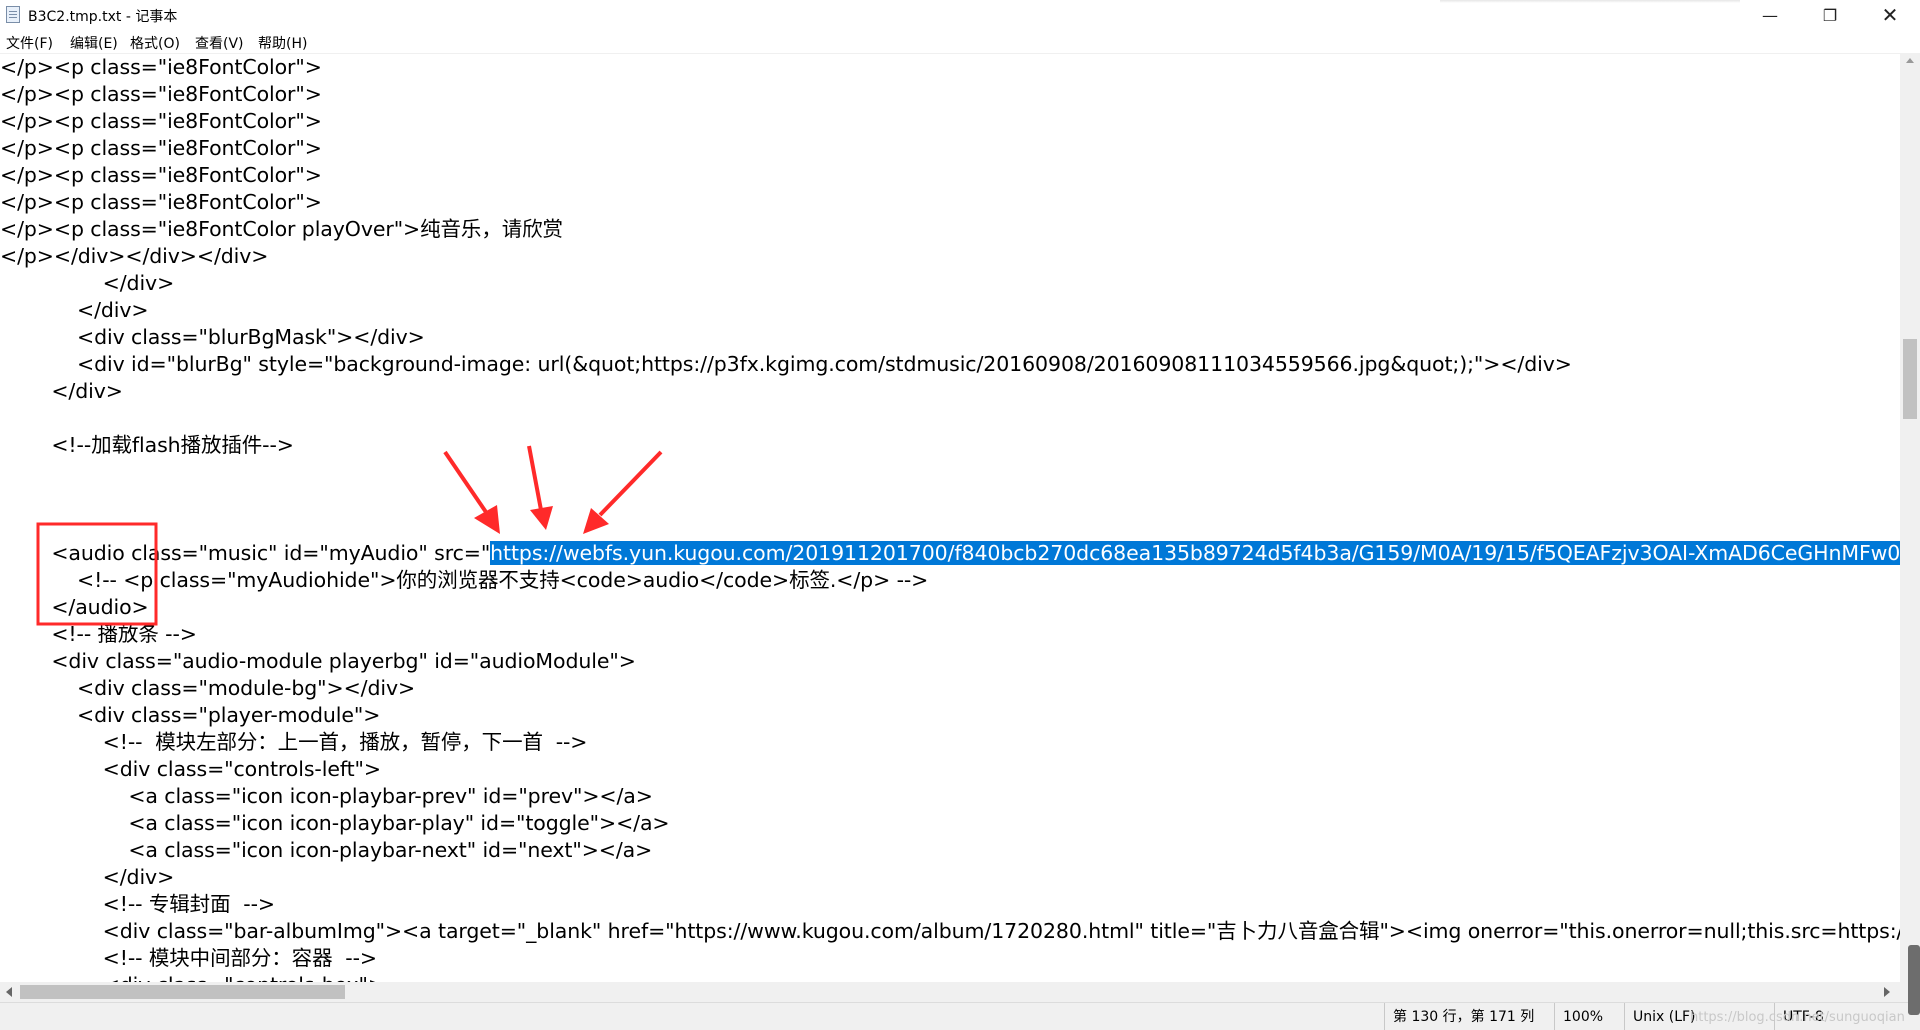 Image resolution: width=1920 pixels, height=1030 pixels. I want to click on scroll-up-icon, so click(1910, 60).